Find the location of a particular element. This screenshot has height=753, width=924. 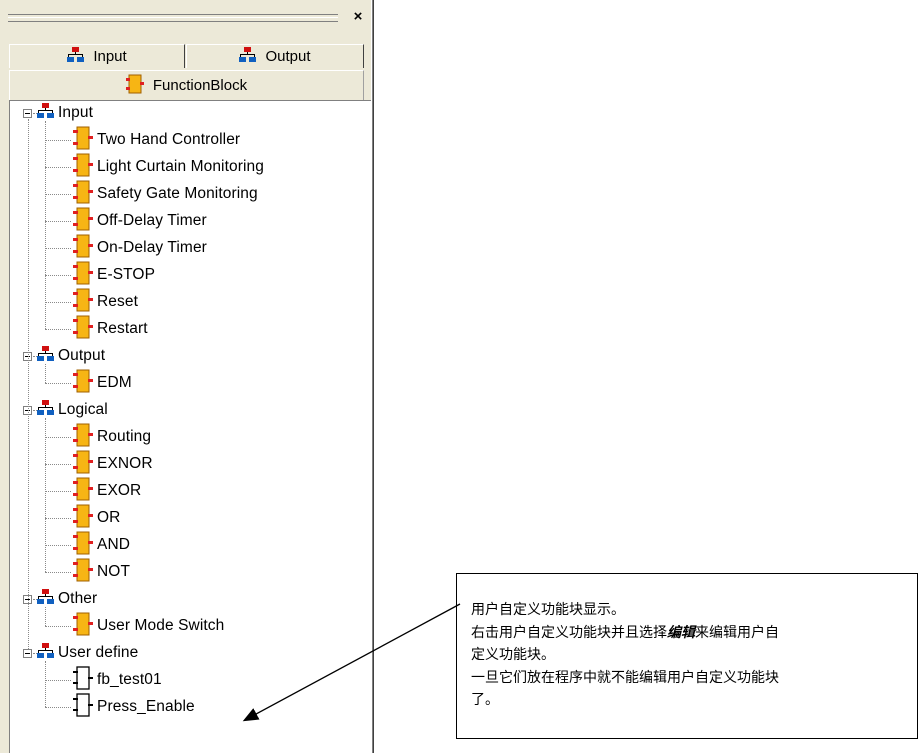

tree-item: On-Delay Timer is located at coordinates (140, 248).